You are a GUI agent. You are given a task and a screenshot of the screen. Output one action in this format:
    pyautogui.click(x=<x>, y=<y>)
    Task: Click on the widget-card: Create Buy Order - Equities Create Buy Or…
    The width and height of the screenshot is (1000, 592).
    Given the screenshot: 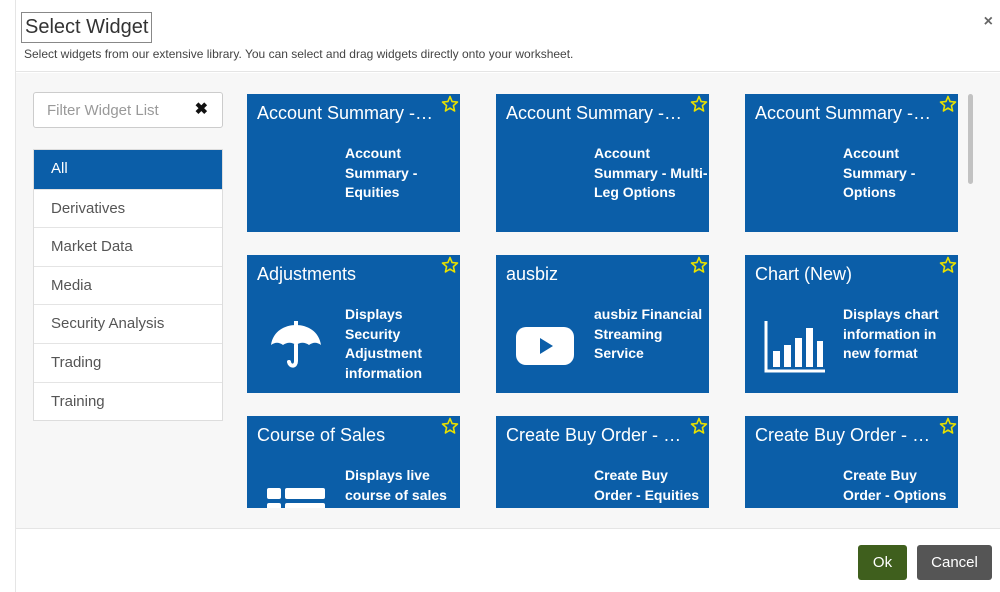 What is the action you would take?
    pyautogui.click(x=602, y=462)
    